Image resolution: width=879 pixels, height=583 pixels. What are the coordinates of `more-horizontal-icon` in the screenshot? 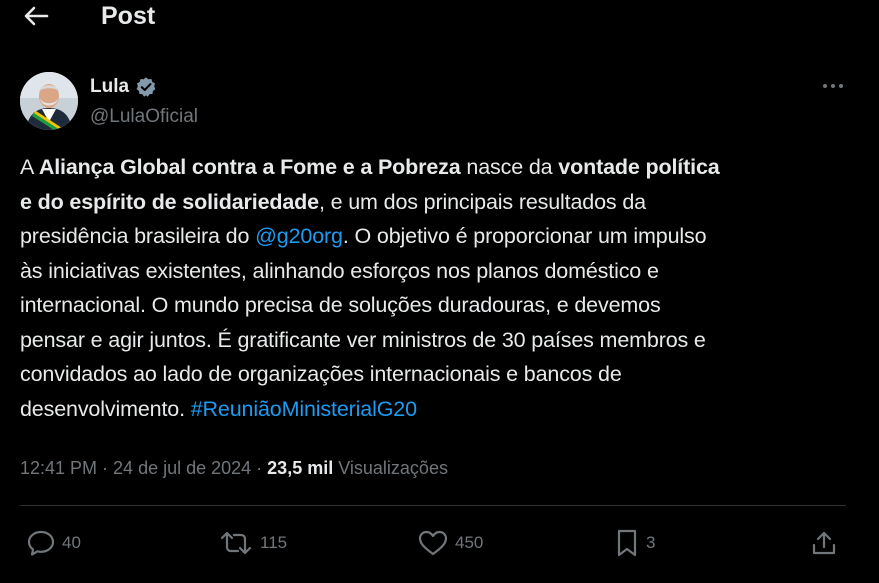 It's located at (833, 86).